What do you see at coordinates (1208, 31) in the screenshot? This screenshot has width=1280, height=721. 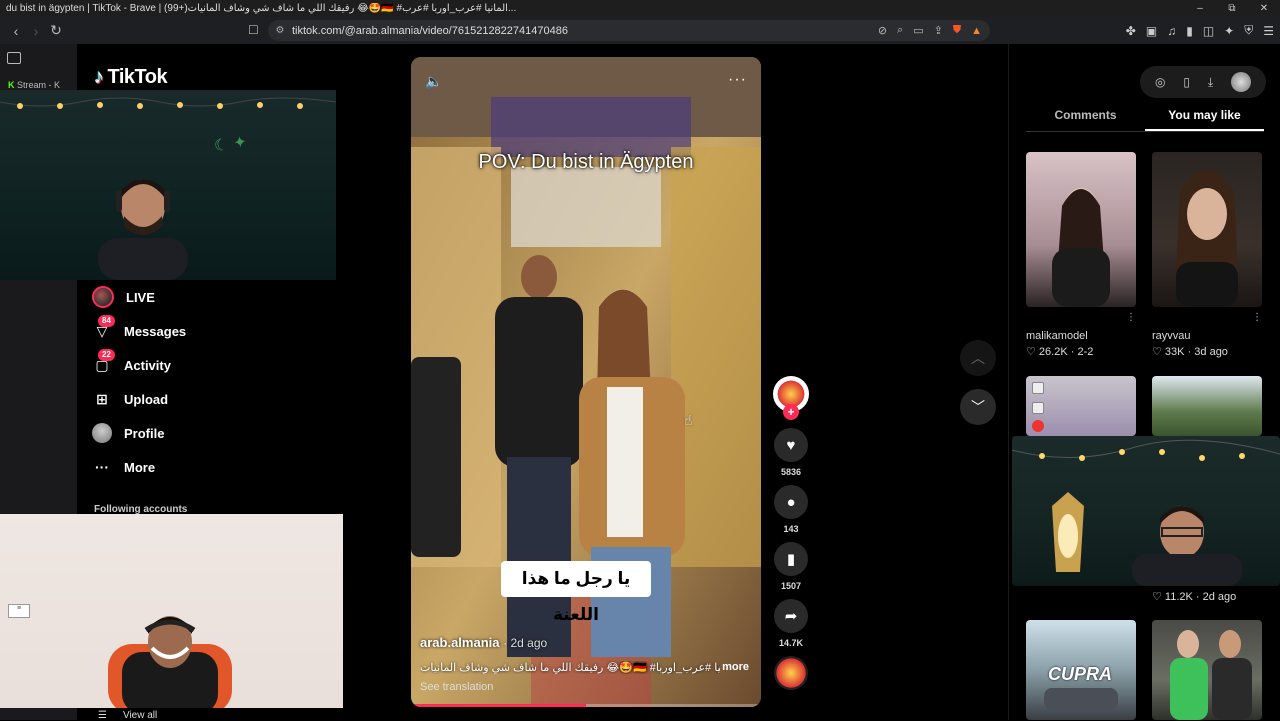 I see `wallet-icon: ◫` at bounding box center [1208, 31].